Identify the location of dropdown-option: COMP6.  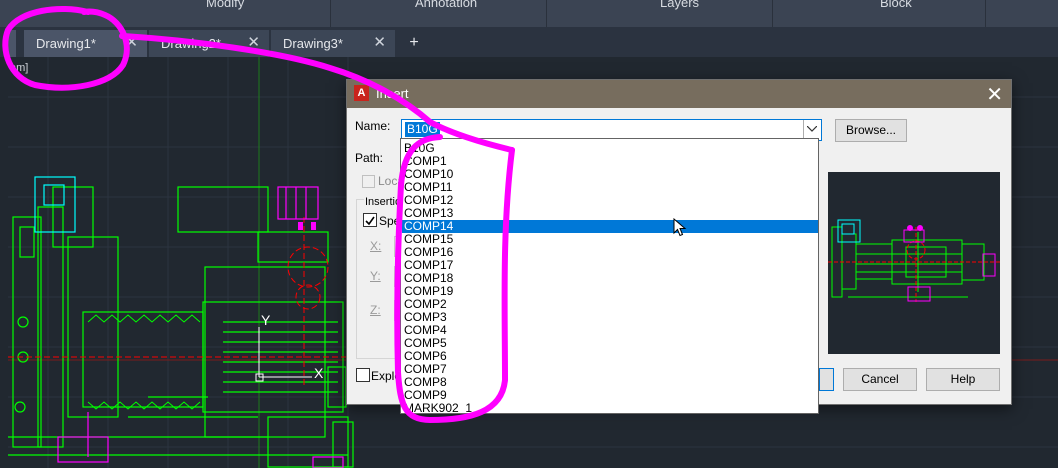
(610, 356).